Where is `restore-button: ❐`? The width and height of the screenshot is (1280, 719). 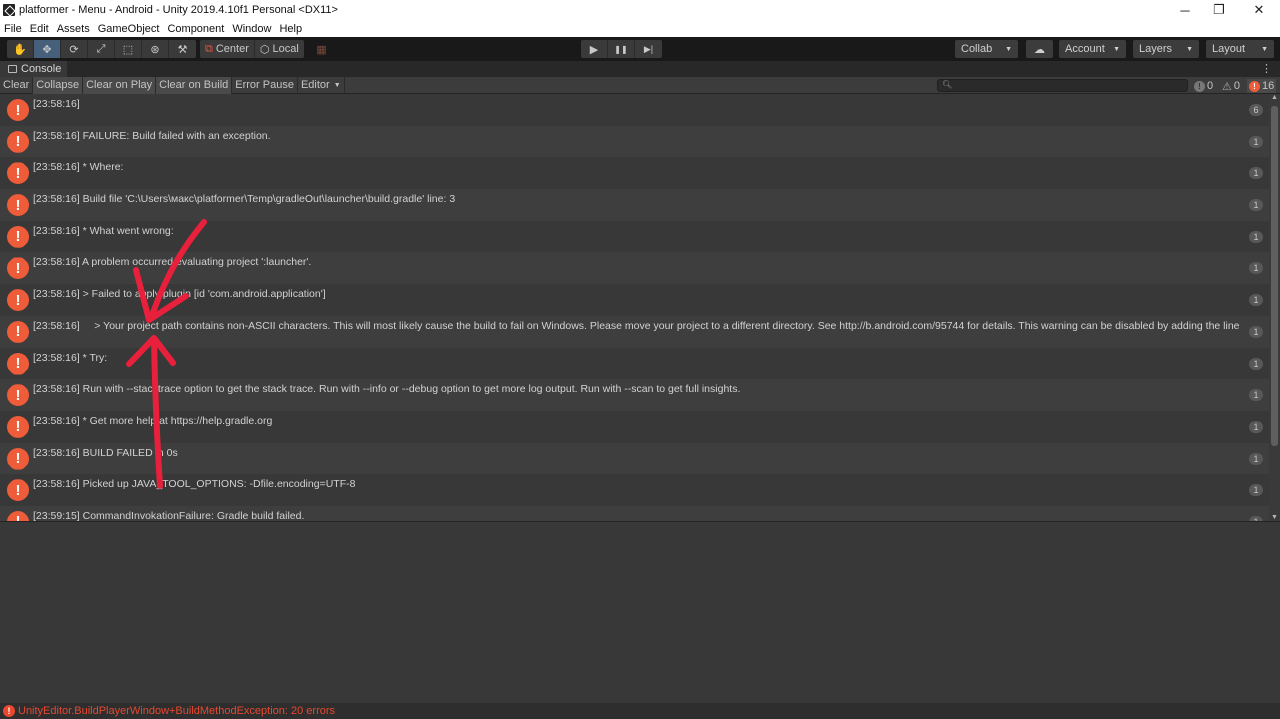 restore-button: ❐ is located at coordinates (1219, 10).